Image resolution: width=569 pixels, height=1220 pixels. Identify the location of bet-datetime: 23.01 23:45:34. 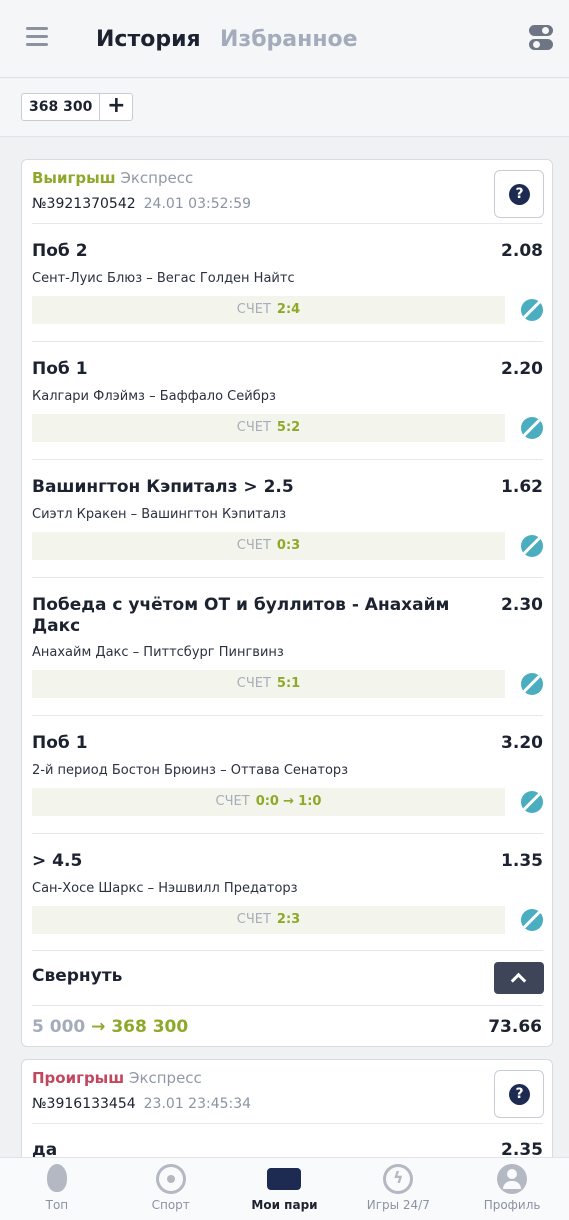
(197, 1104).